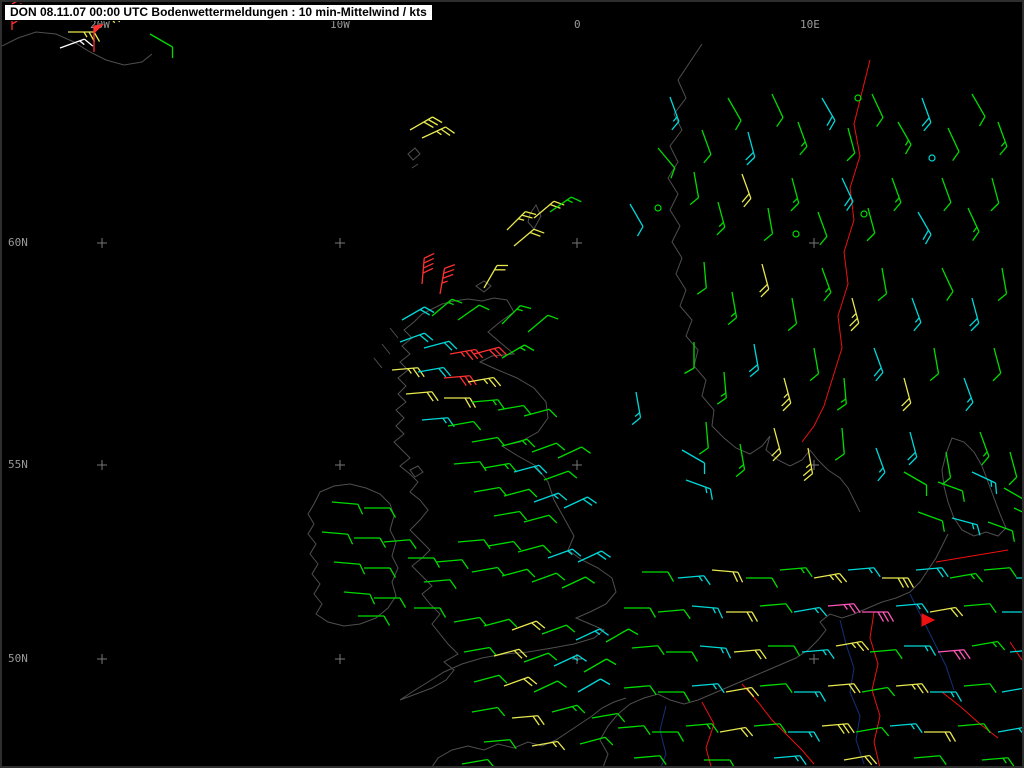 Image resolution: width=1024 pixels, height=768 pixels. I want to click on lat-label: 60N, so click(18, 242).